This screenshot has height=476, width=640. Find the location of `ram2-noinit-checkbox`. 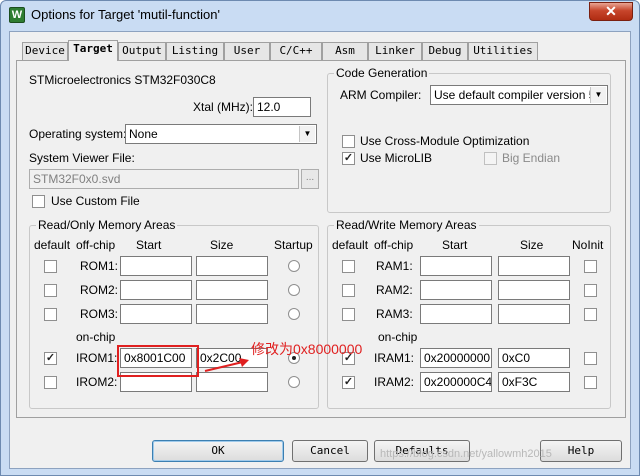

ram2-noinit-checkbox is located at coordinates (590, 290).